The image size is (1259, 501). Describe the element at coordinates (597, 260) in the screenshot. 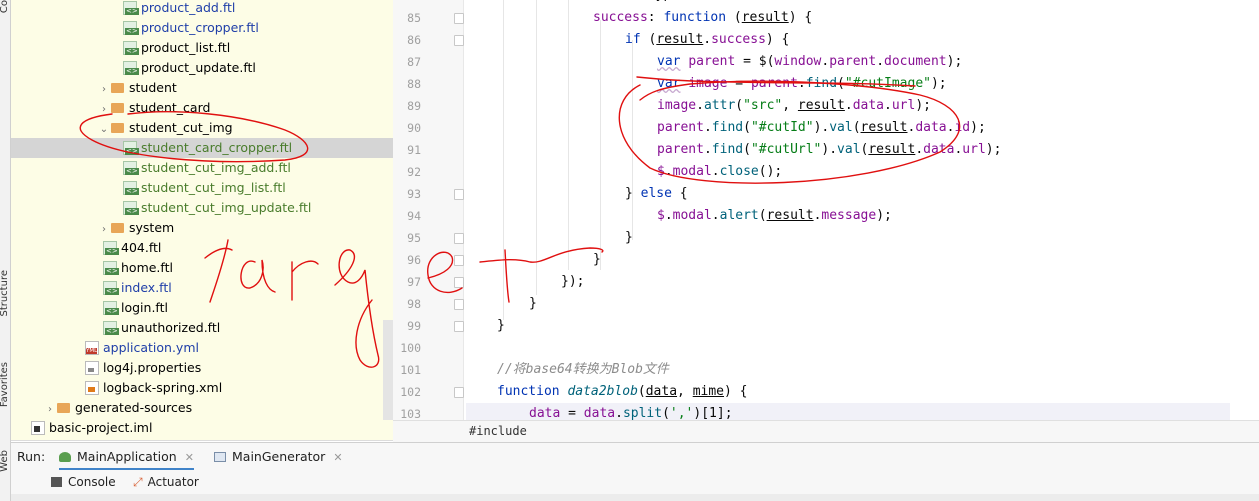

I see `code-line-96: }` at that location.